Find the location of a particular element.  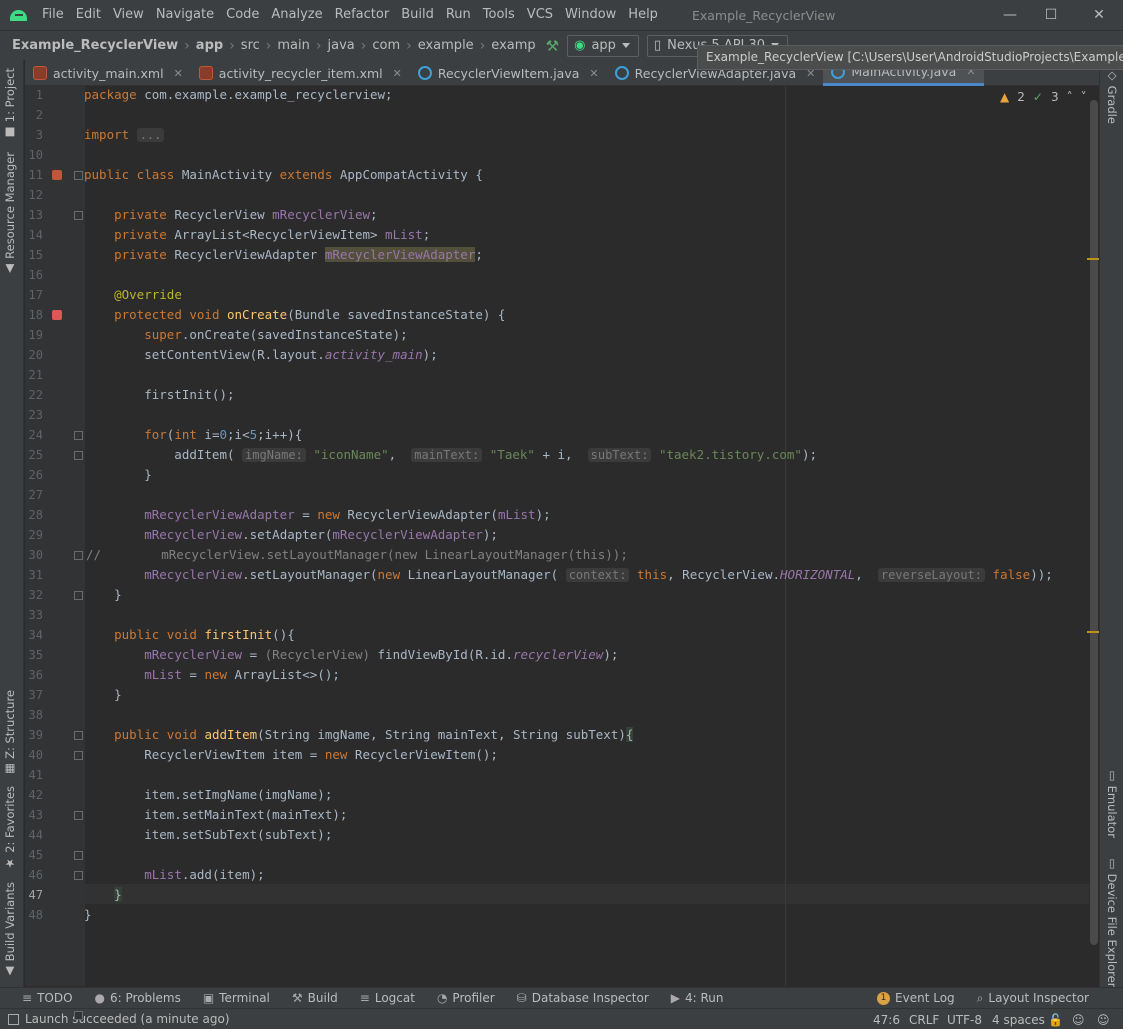

class-icon is located at coordinates (57, 175).